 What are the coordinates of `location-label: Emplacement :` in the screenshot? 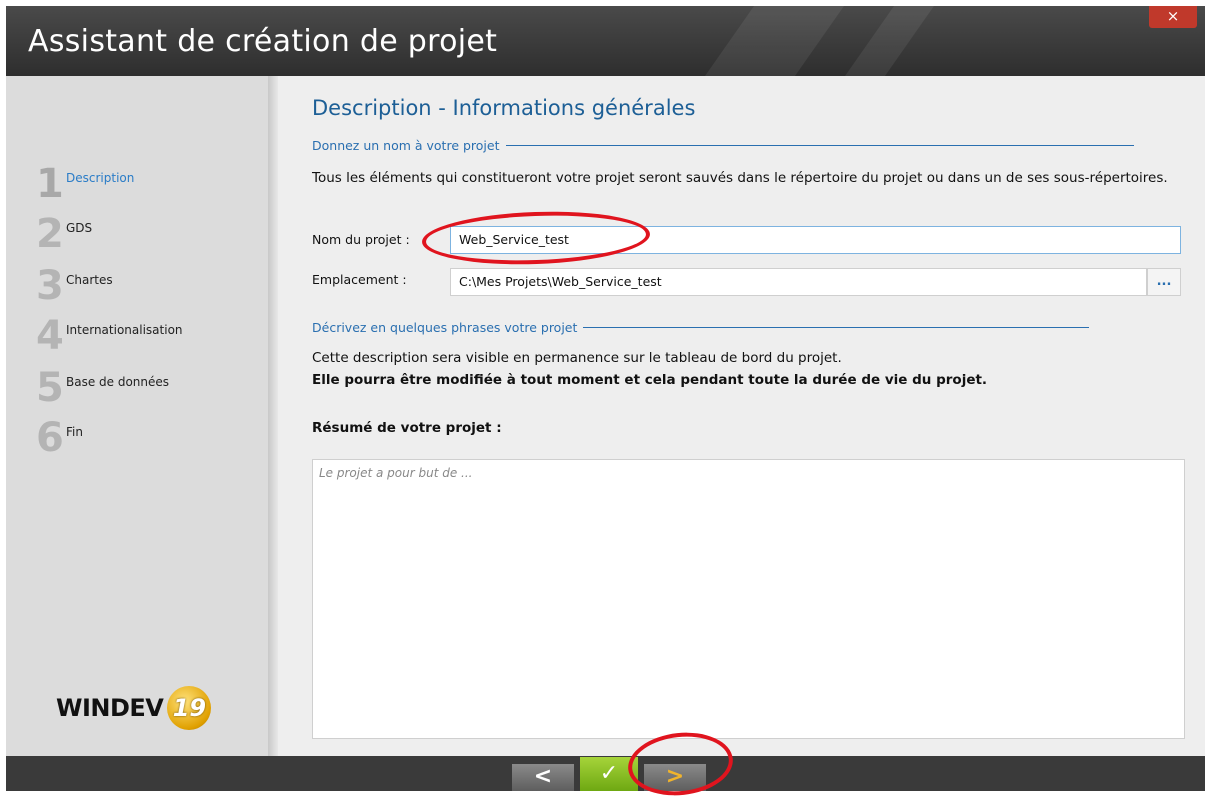 It's located at (359, 279).